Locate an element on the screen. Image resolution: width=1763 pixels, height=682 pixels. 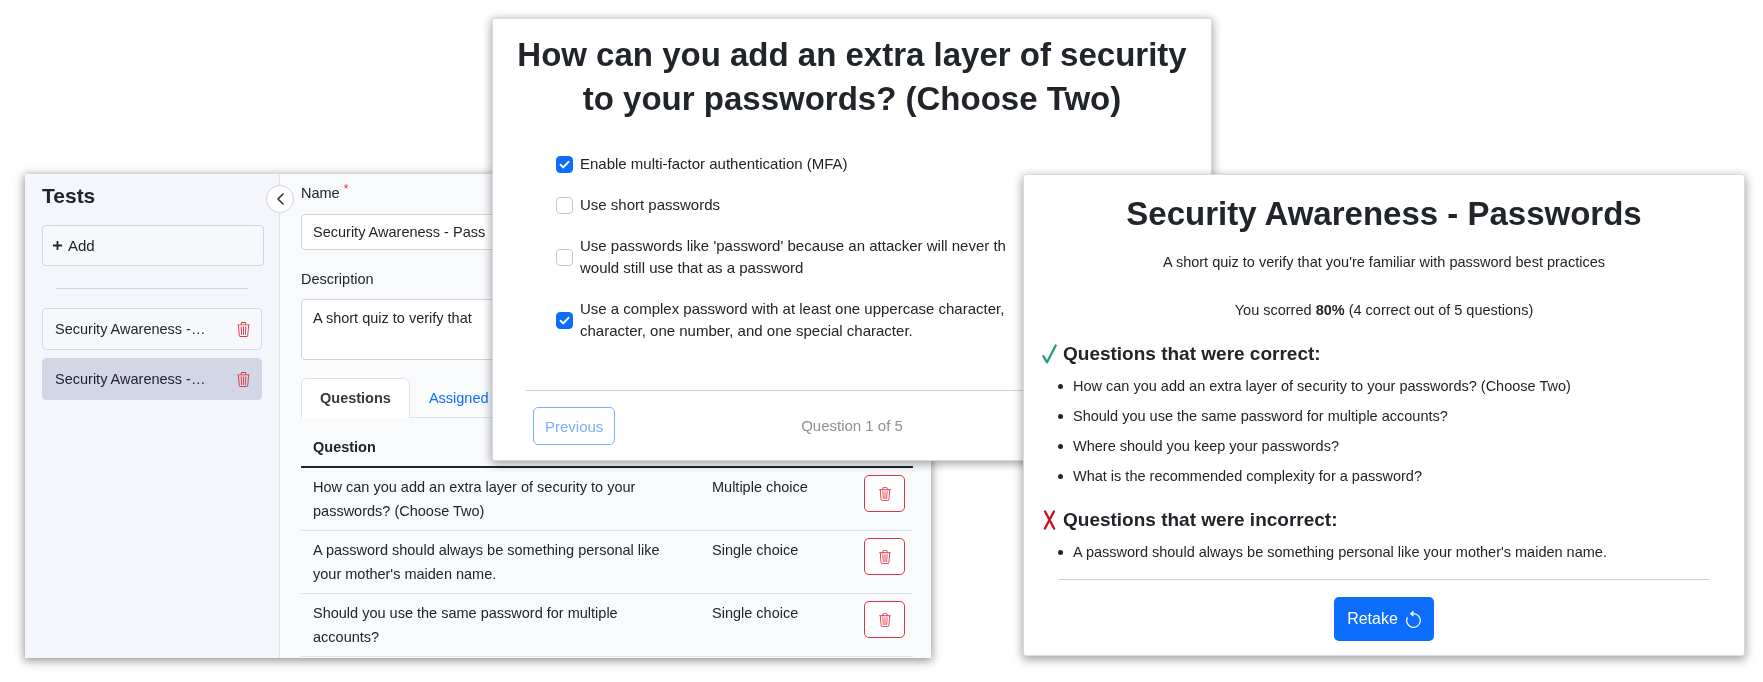
option-label: Enable multi-factor authentication (MFA) is located at coordinates (714, 164).